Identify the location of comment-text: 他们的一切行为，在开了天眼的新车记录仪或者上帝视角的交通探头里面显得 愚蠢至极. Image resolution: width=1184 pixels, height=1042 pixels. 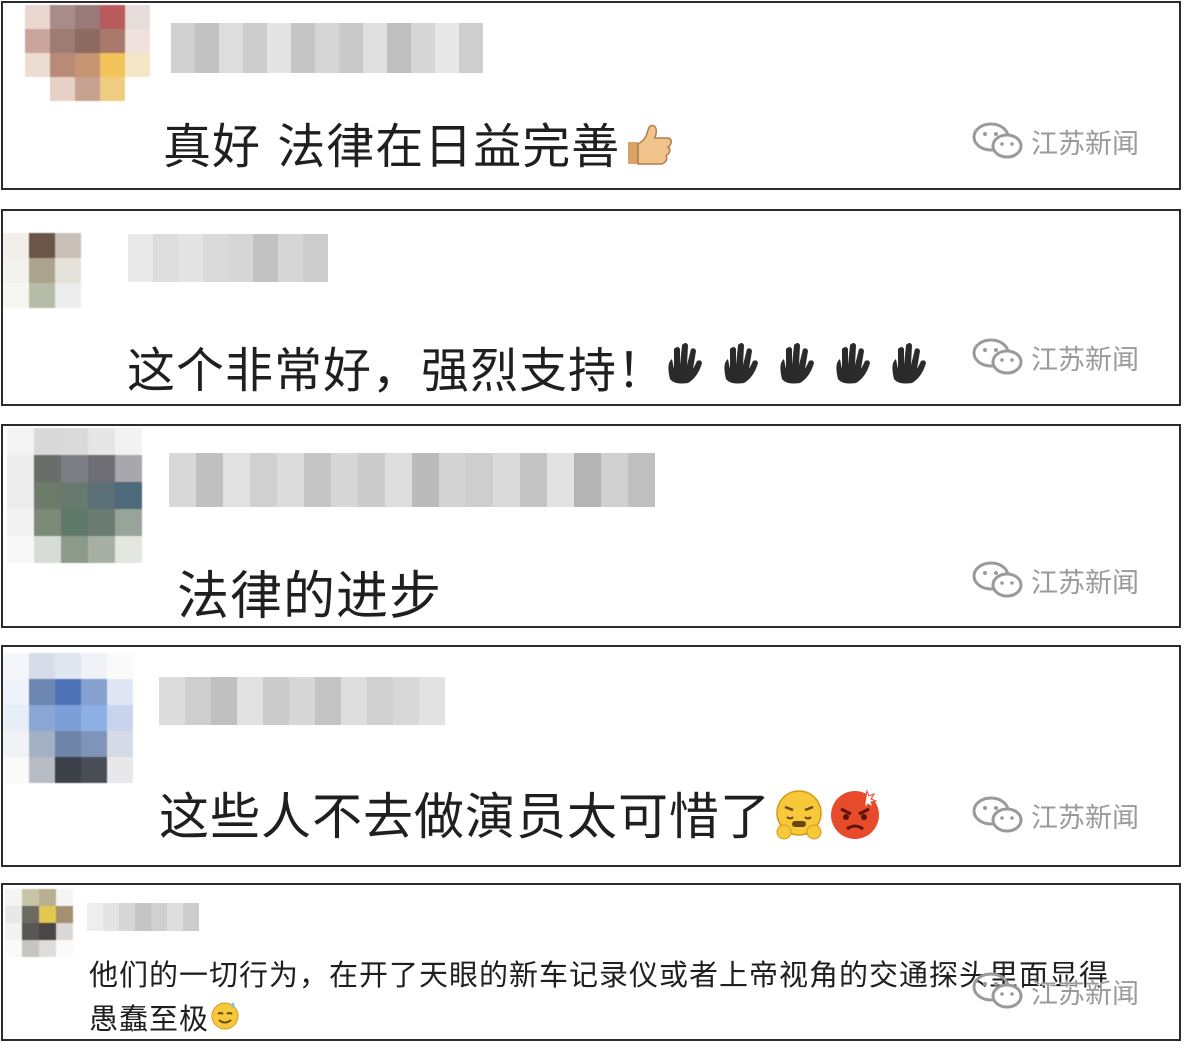
(599, 996).